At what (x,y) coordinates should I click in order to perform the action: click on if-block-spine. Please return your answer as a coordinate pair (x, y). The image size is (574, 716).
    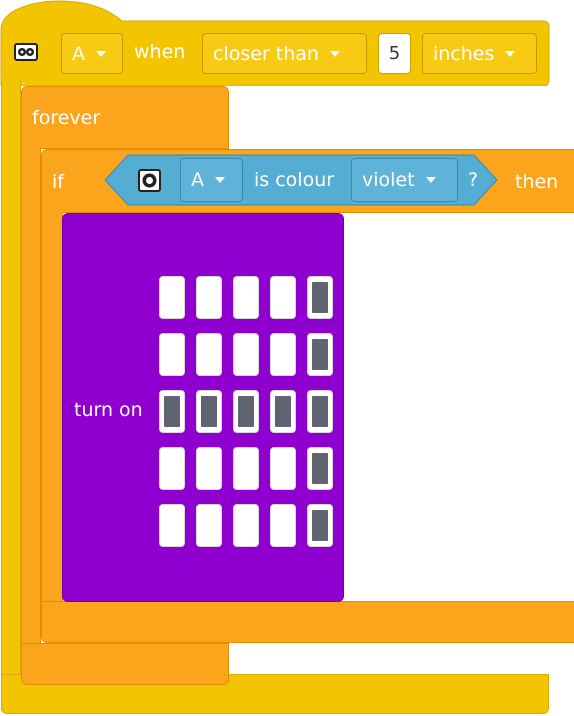
    Looking at the image, I should click on (52, 407).